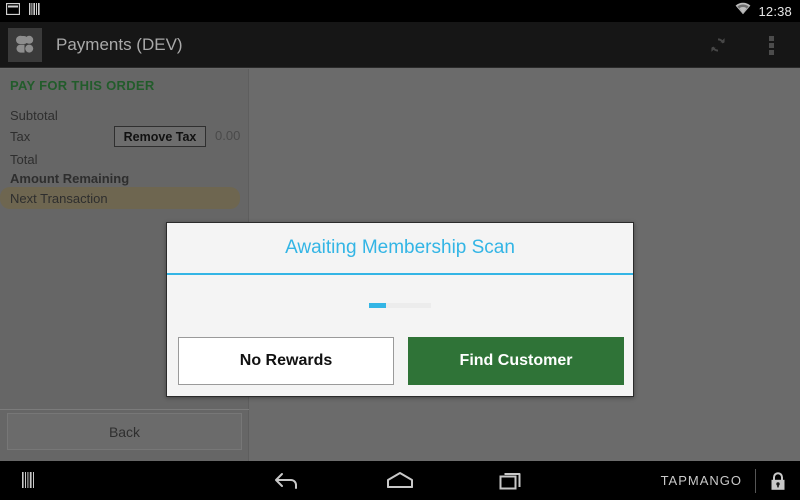 The image size is (800, 500). I want to click on action-bar-actions, so click(745, 45).